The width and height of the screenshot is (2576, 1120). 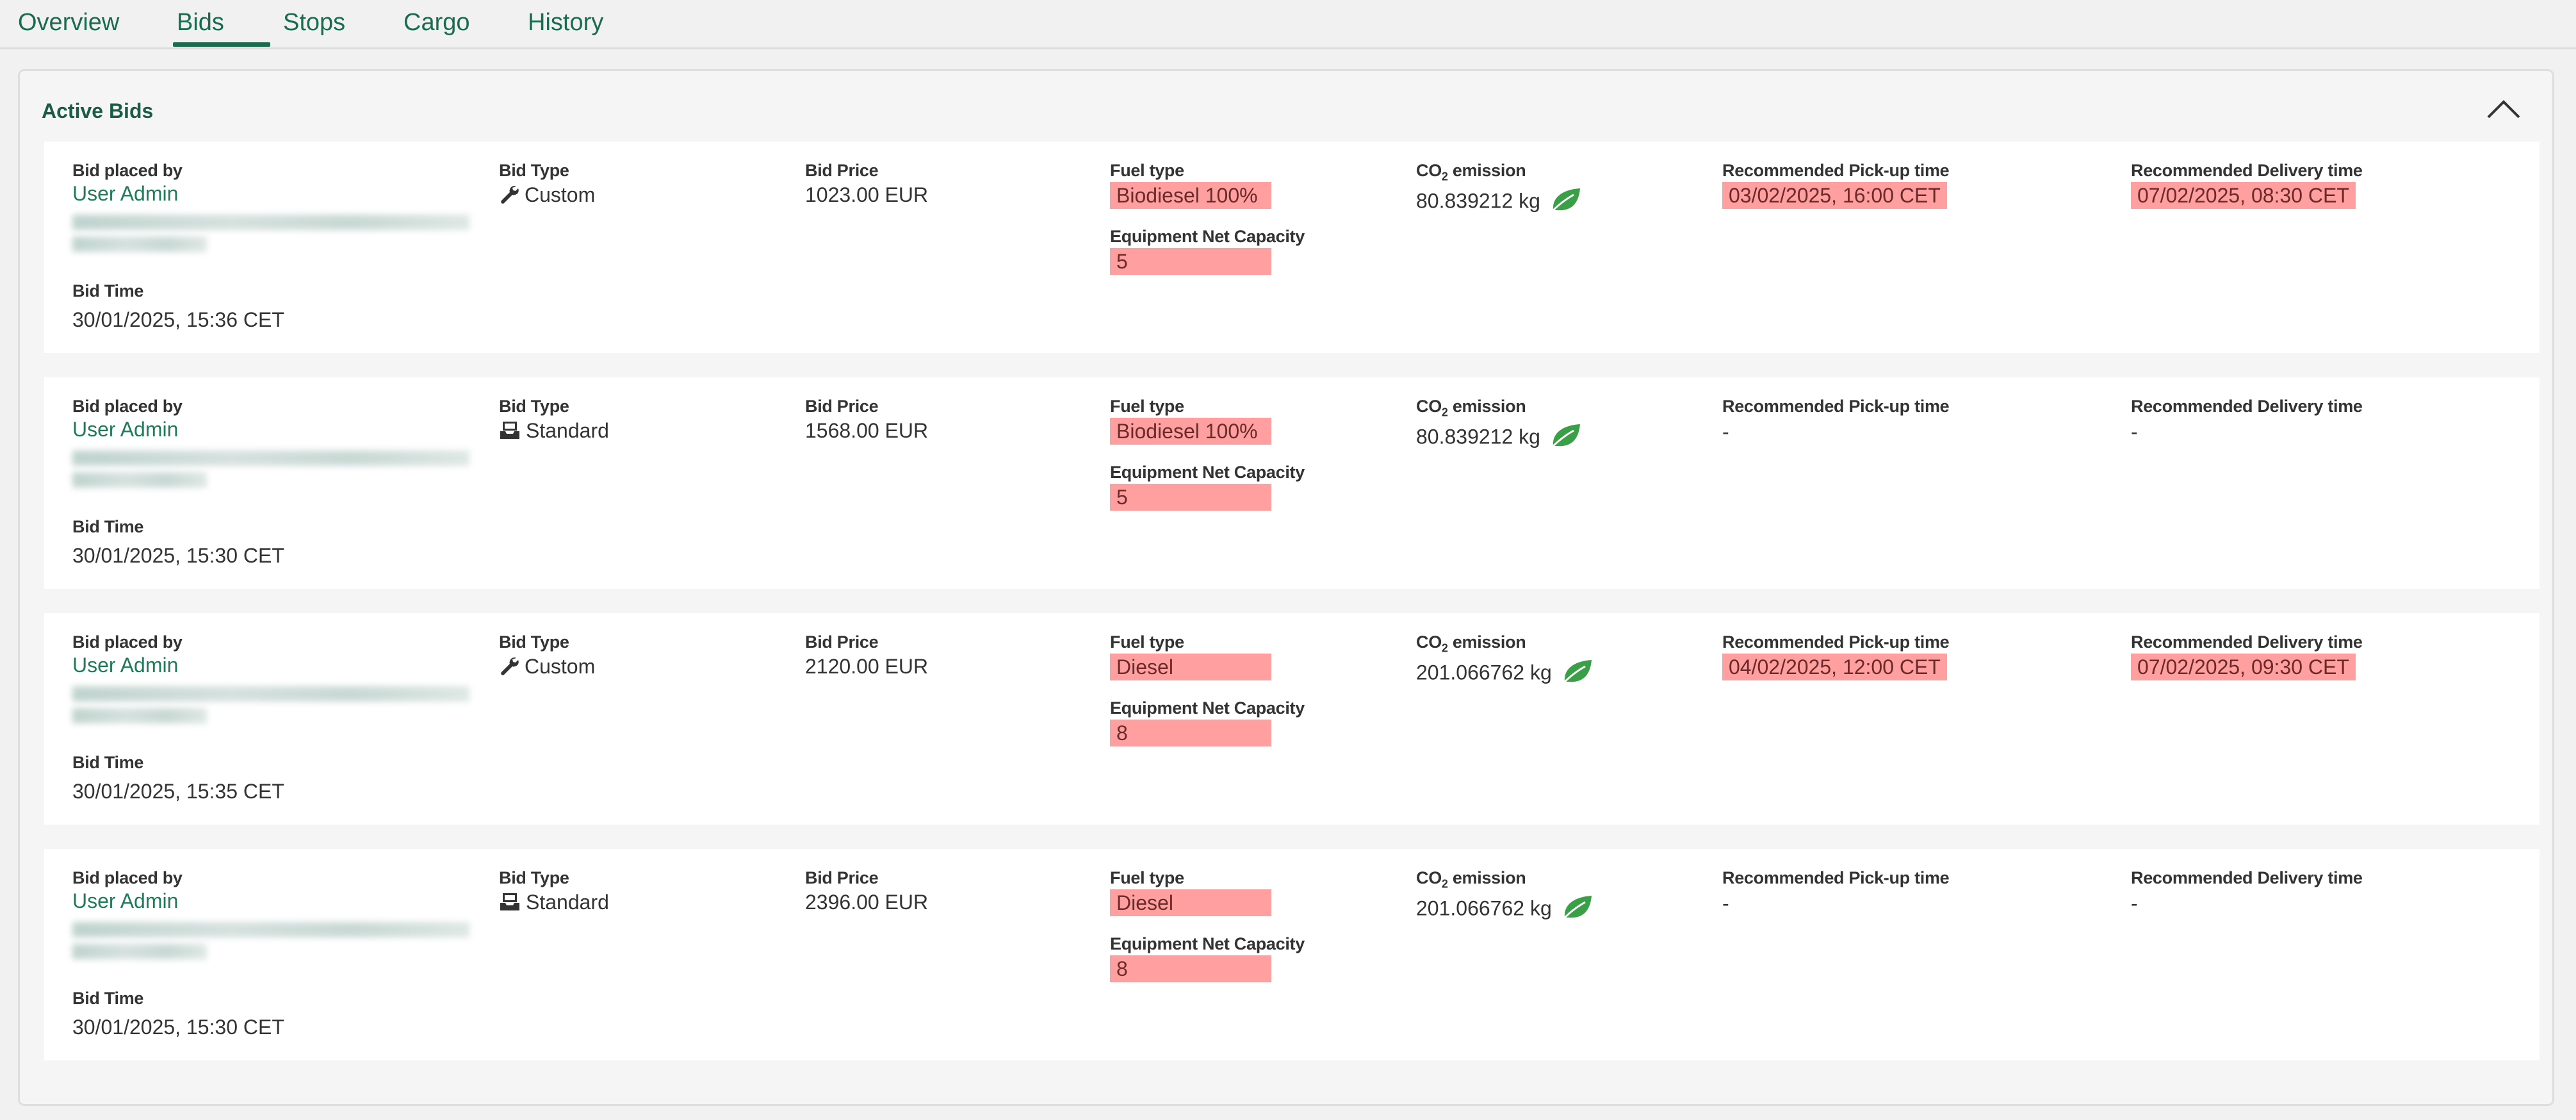 I want to click on tab-bids: Bids, so click(x=221, y=28).